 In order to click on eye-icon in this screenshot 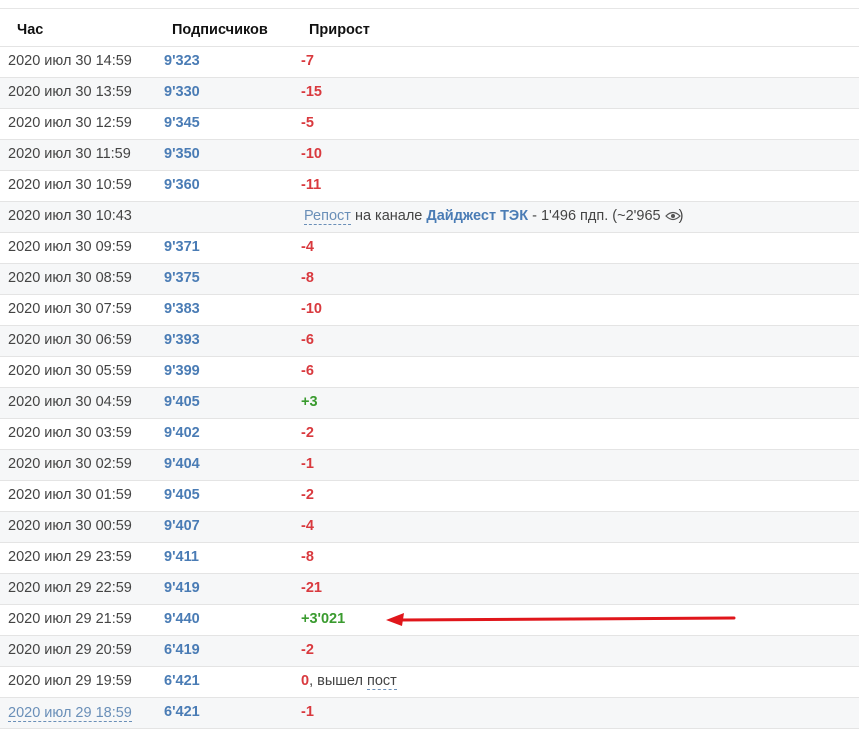, I will do `click(672, 215)`.